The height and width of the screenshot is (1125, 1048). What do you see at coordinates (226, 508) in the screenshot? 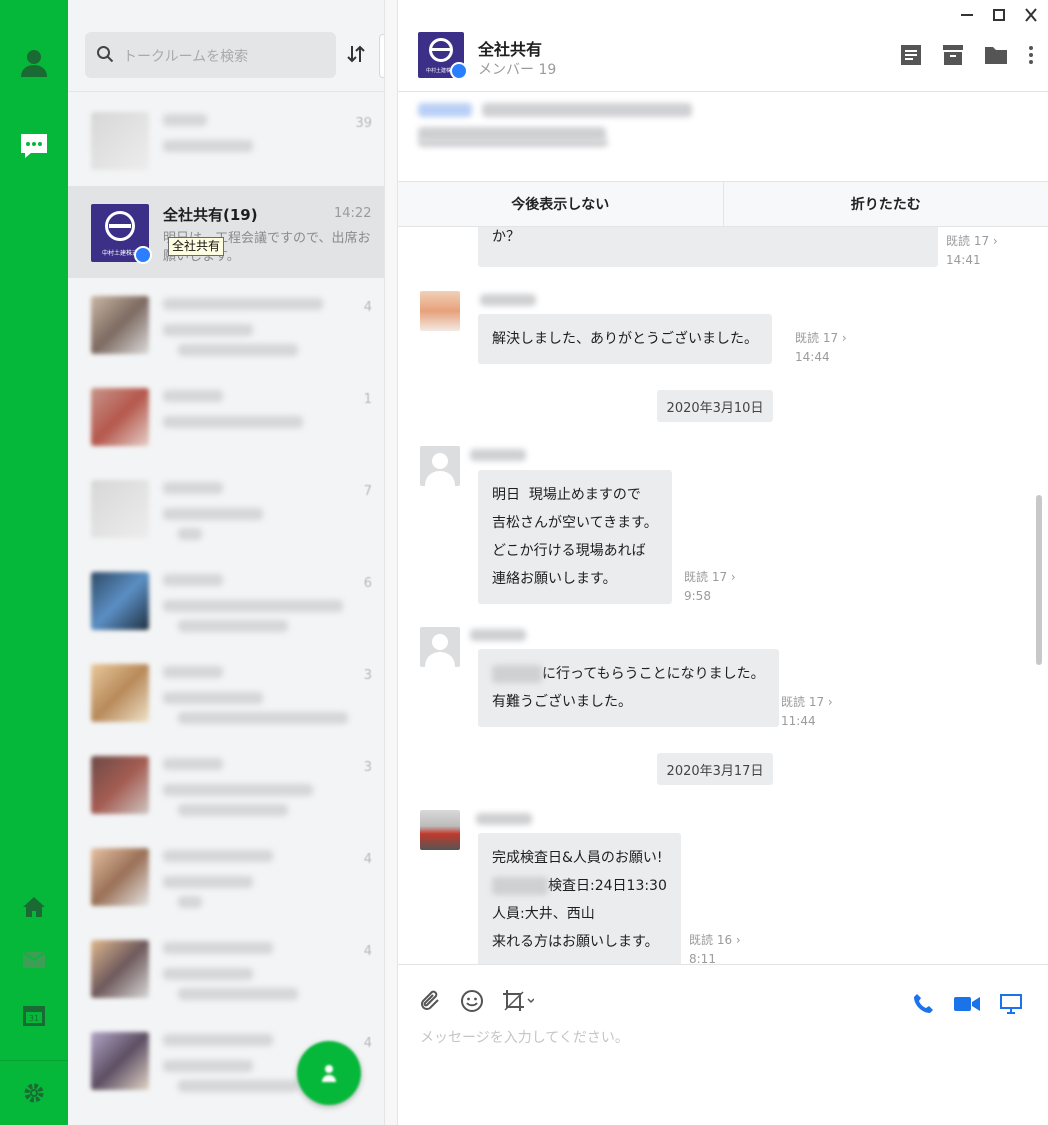
I see `list-item: 7` at bounding box center [226, 508].